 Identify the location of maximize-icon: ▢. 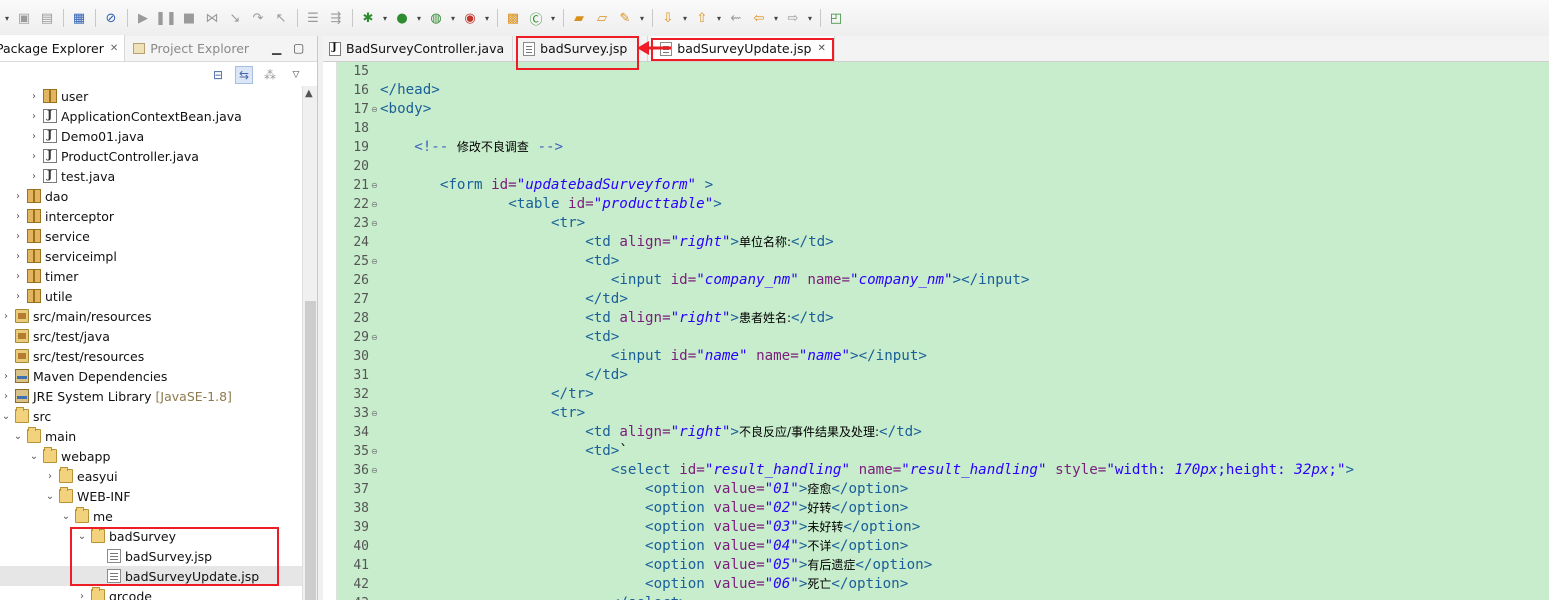
(298, 48).